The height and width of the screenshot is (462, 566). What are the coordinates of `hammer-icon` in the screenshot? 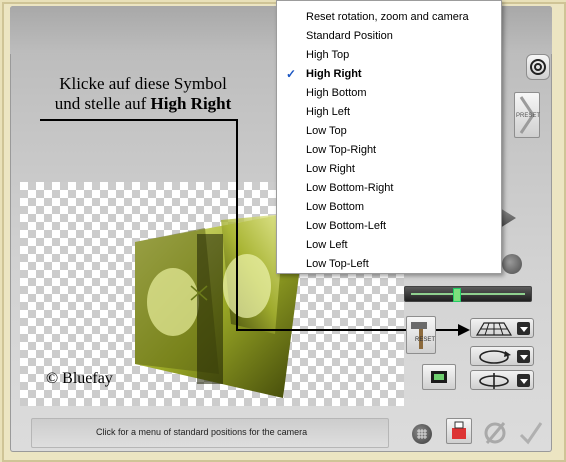 It's located at (419, 335).